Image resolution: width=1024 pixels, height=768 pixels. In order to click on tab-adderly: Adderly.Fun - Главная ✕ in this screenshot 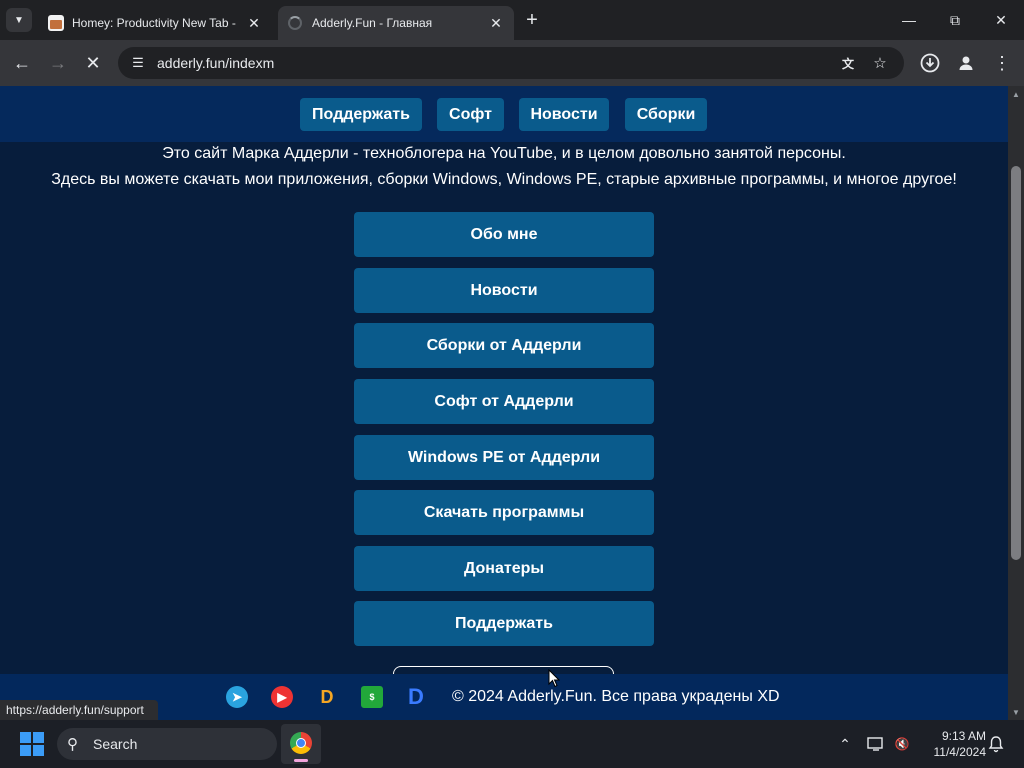, I will do `click(396, 23)`.